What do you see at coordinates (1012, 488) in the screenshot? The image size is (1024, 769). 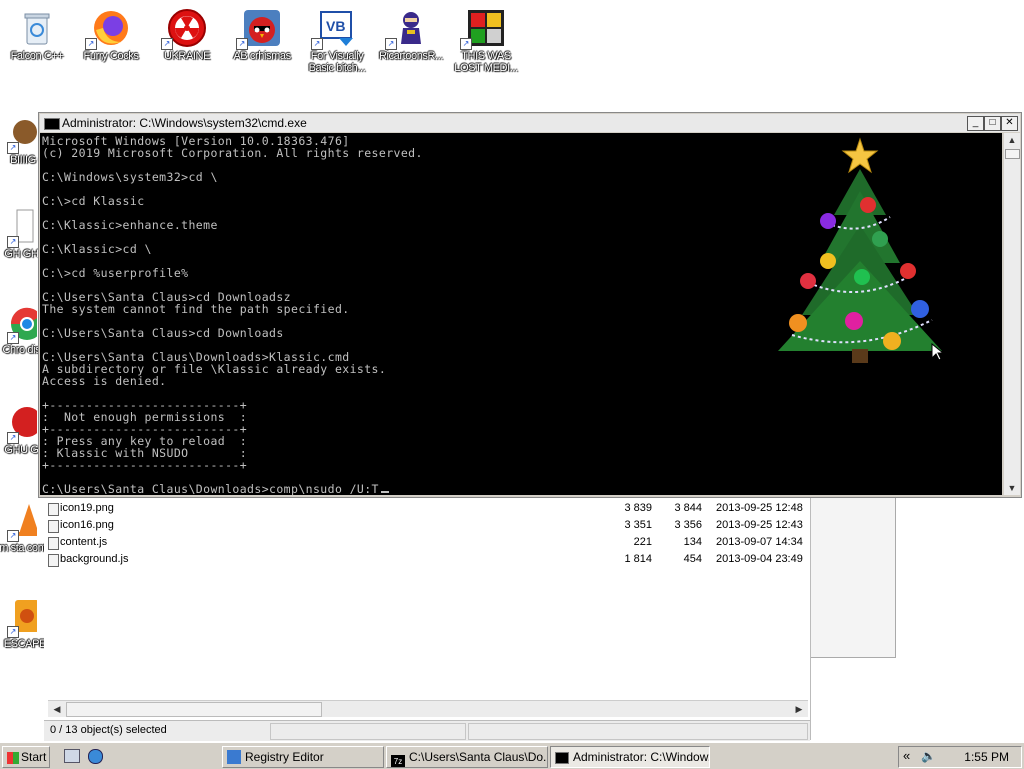 I see `scroll-down-arrow-icon: ▼` at bounding box center [1012, 488].